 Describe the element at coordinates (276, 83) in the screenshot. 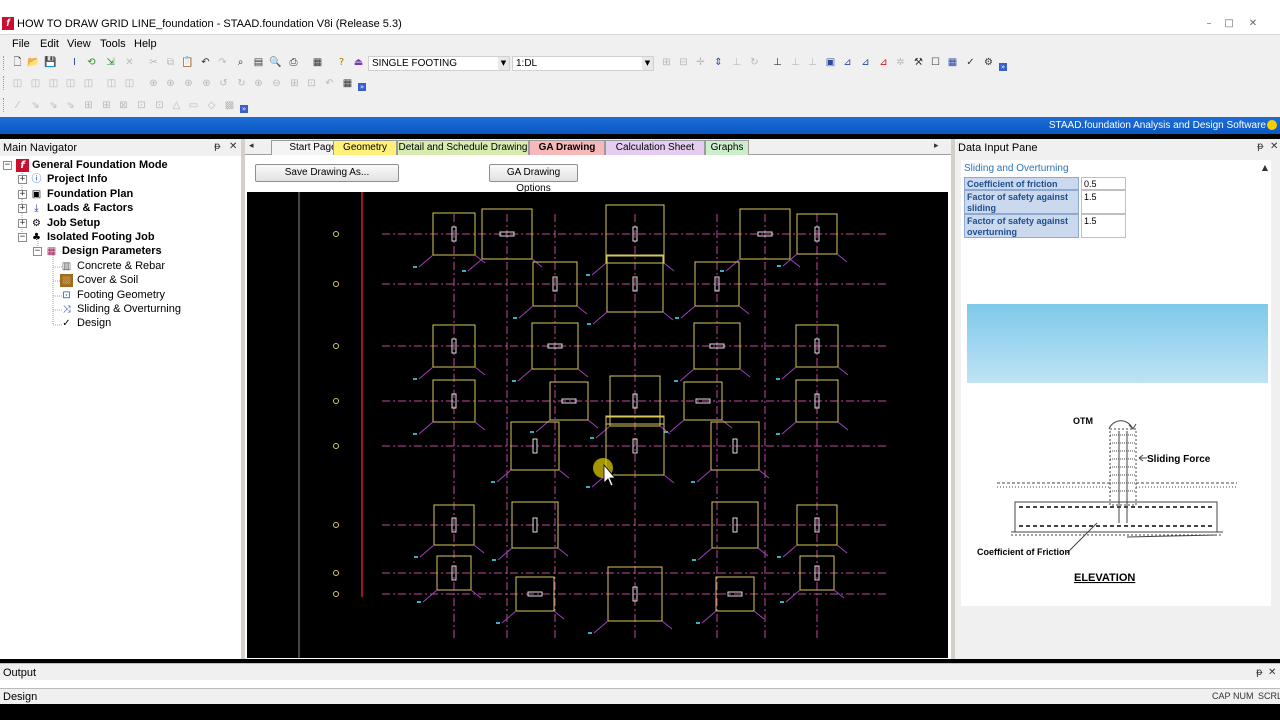

I see `zoom-out-icon: ⊖` at that location.